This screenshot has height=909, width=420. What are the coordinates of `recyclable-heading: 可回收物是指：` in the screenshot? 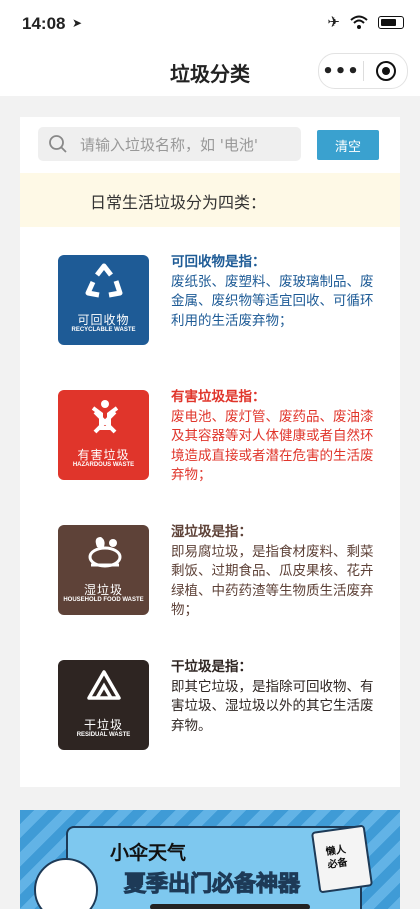 It's located at (218, 262).